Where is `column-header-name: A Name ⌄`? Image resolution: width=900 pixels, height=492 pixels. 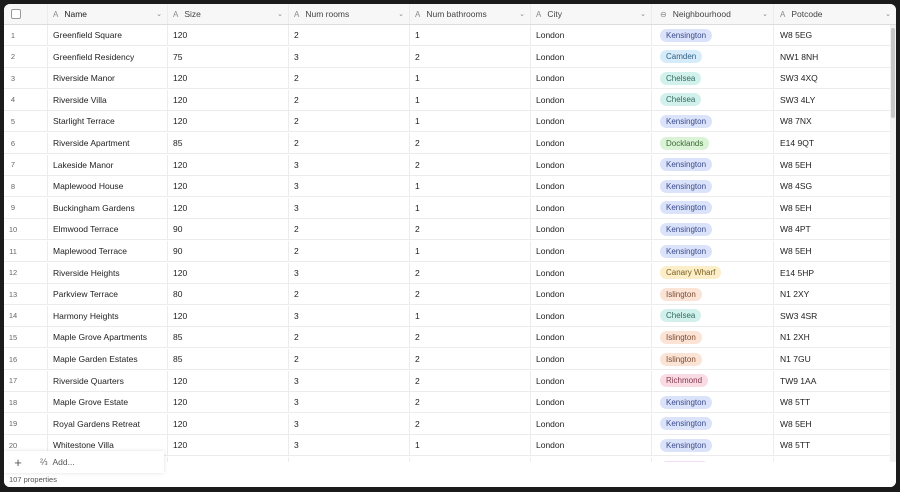 column-header-name: A Name ⌄ is located at coordinates (108, 14).